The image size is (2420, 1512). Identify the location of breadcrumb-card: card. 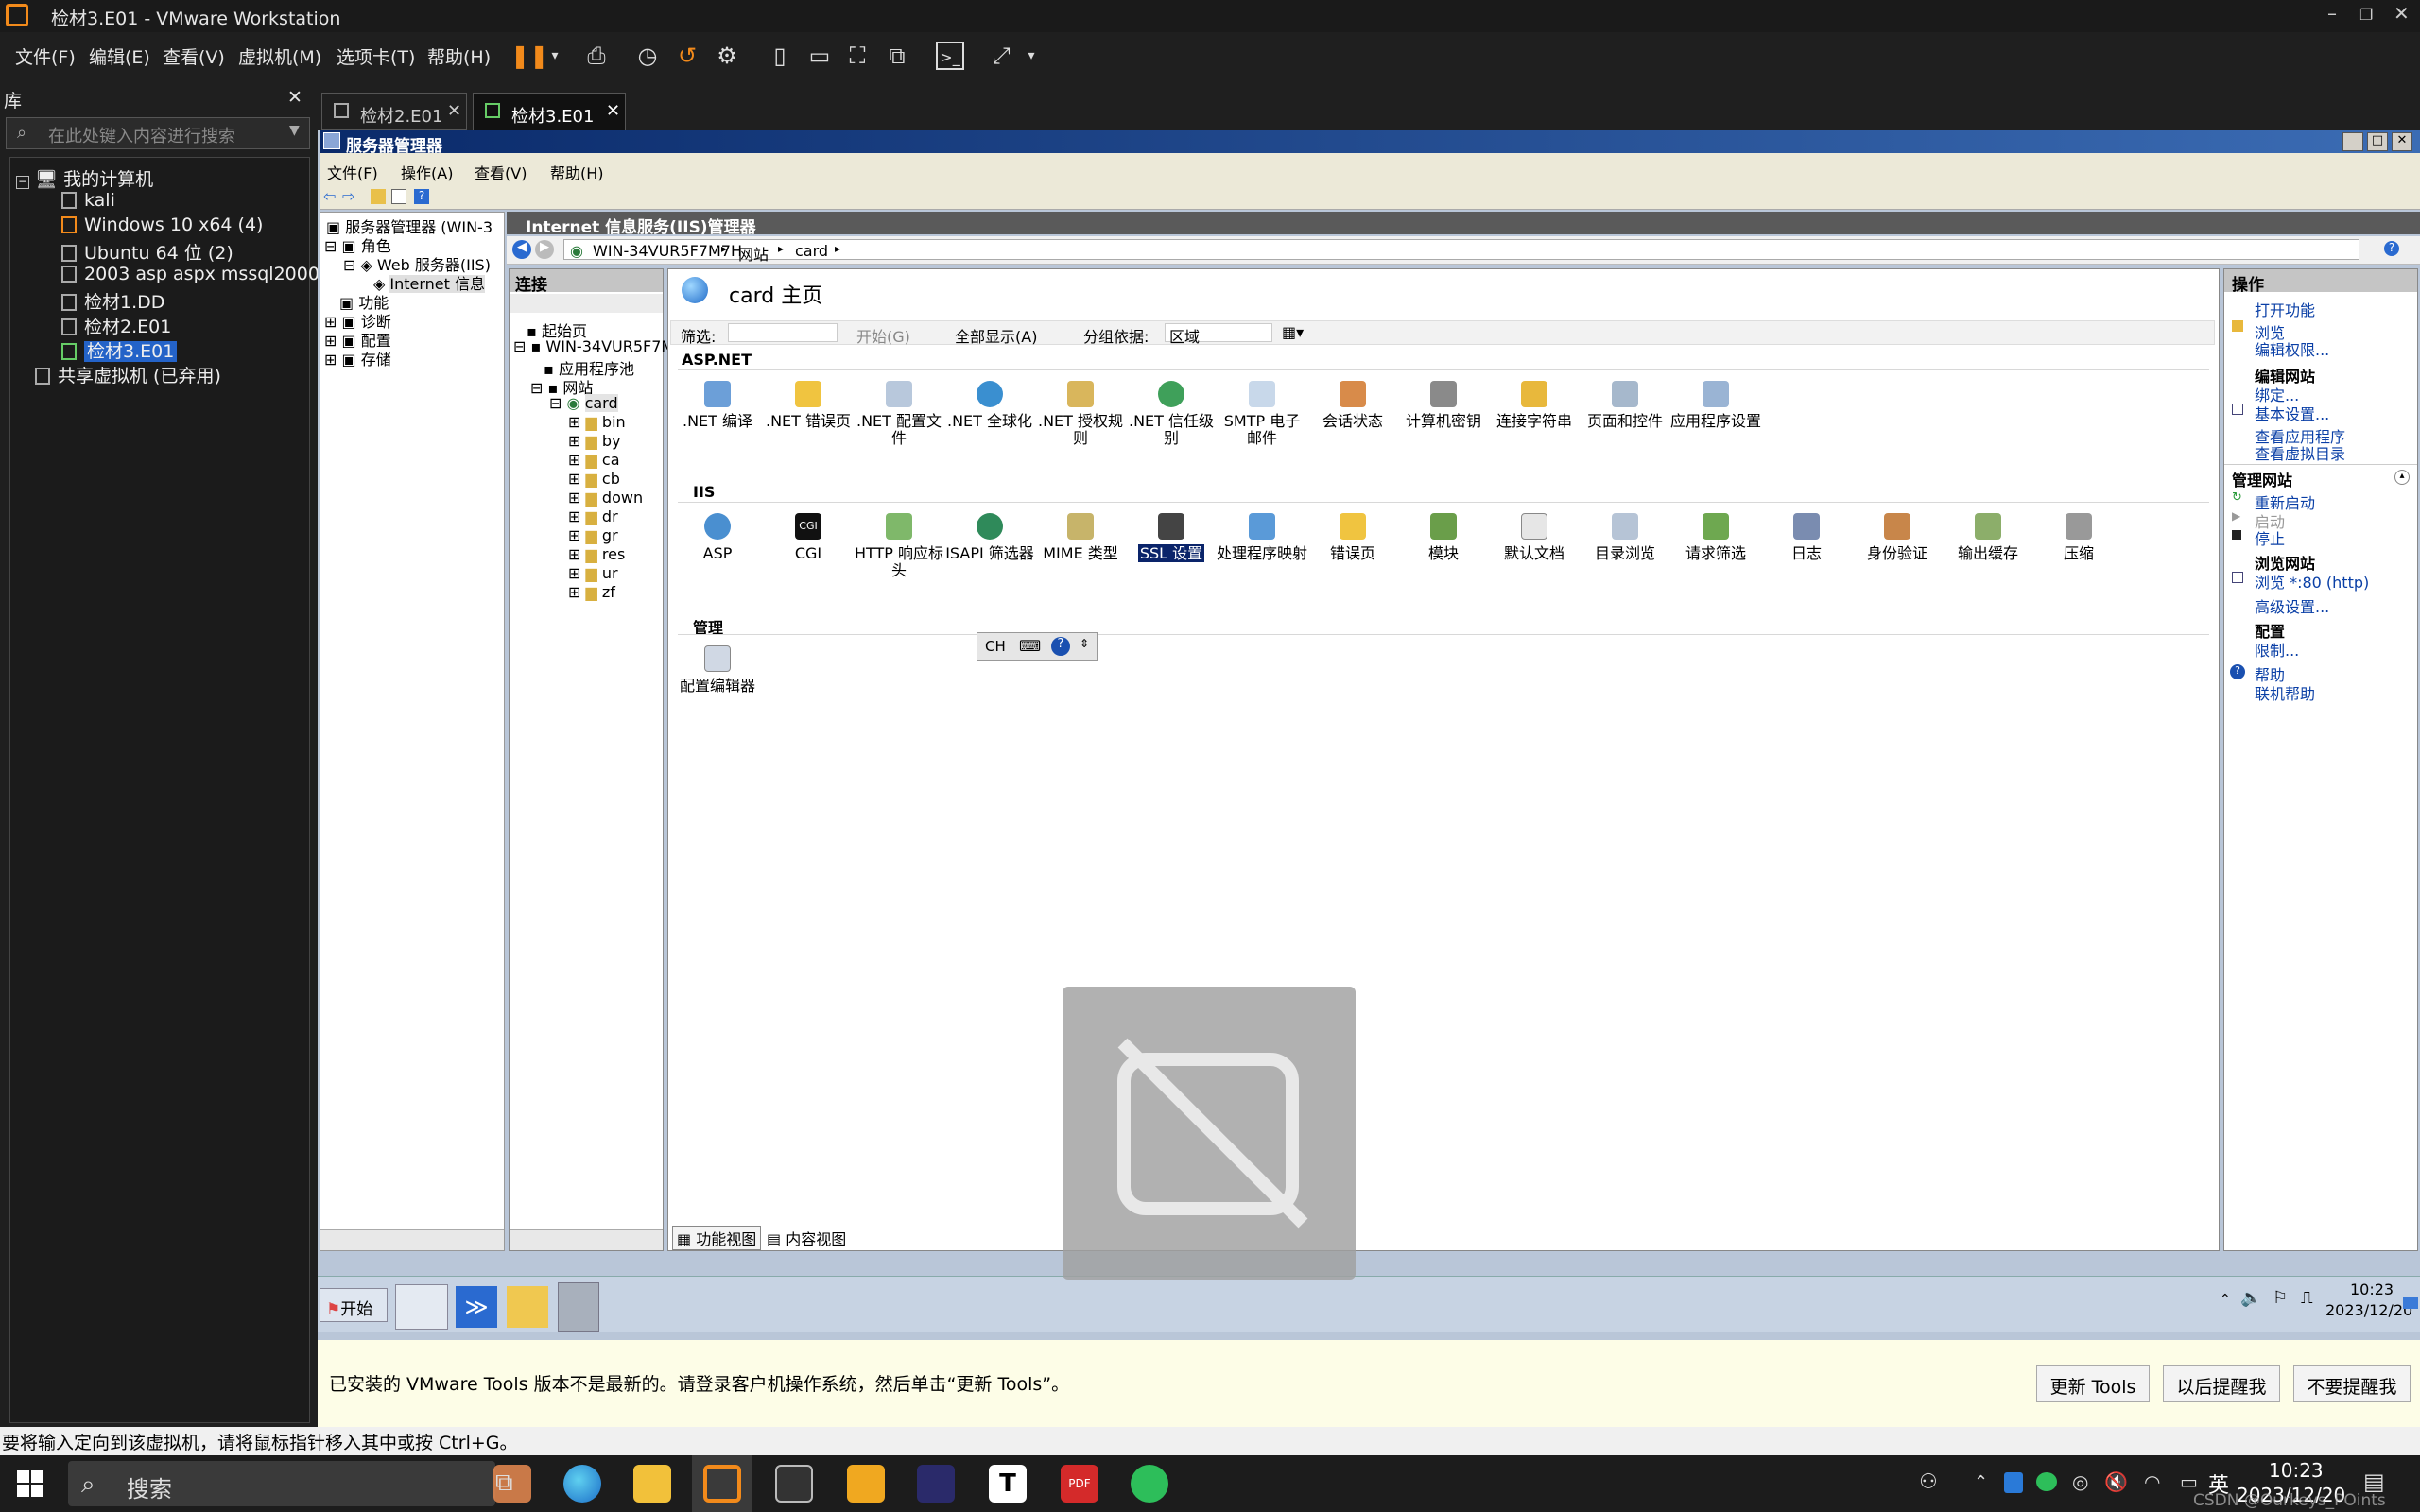
(811, 251).